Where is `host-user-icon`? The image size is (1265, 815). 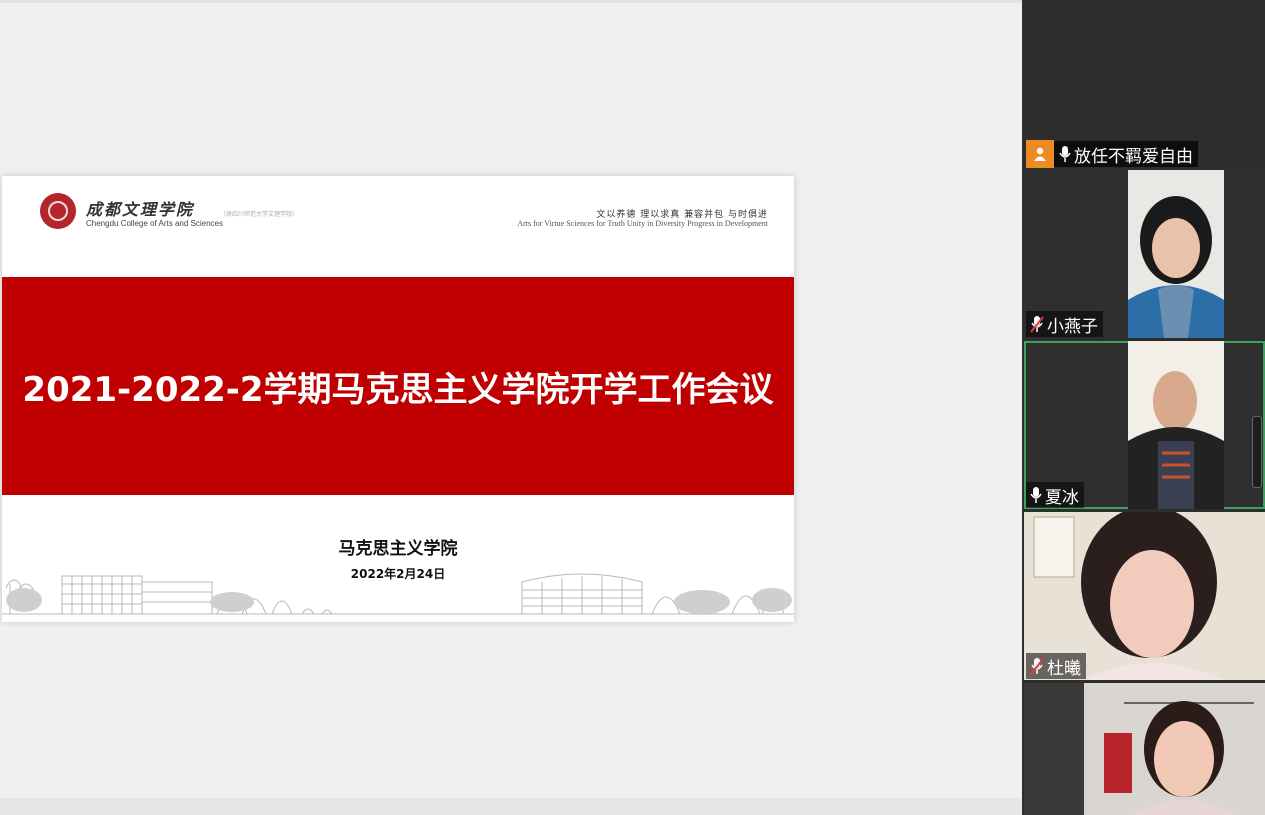 host-user-icon is located at coordinates (1040, 154).